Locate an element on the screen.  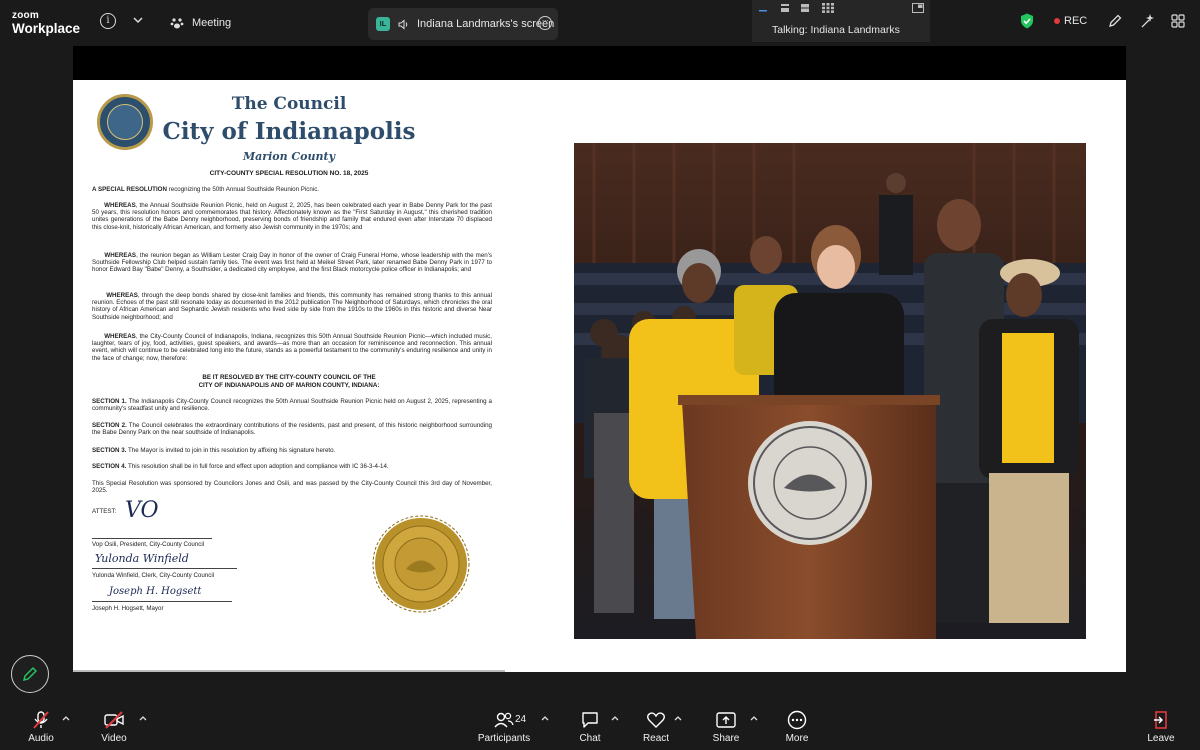
share-label: Share is located at coordinates (726, 738).